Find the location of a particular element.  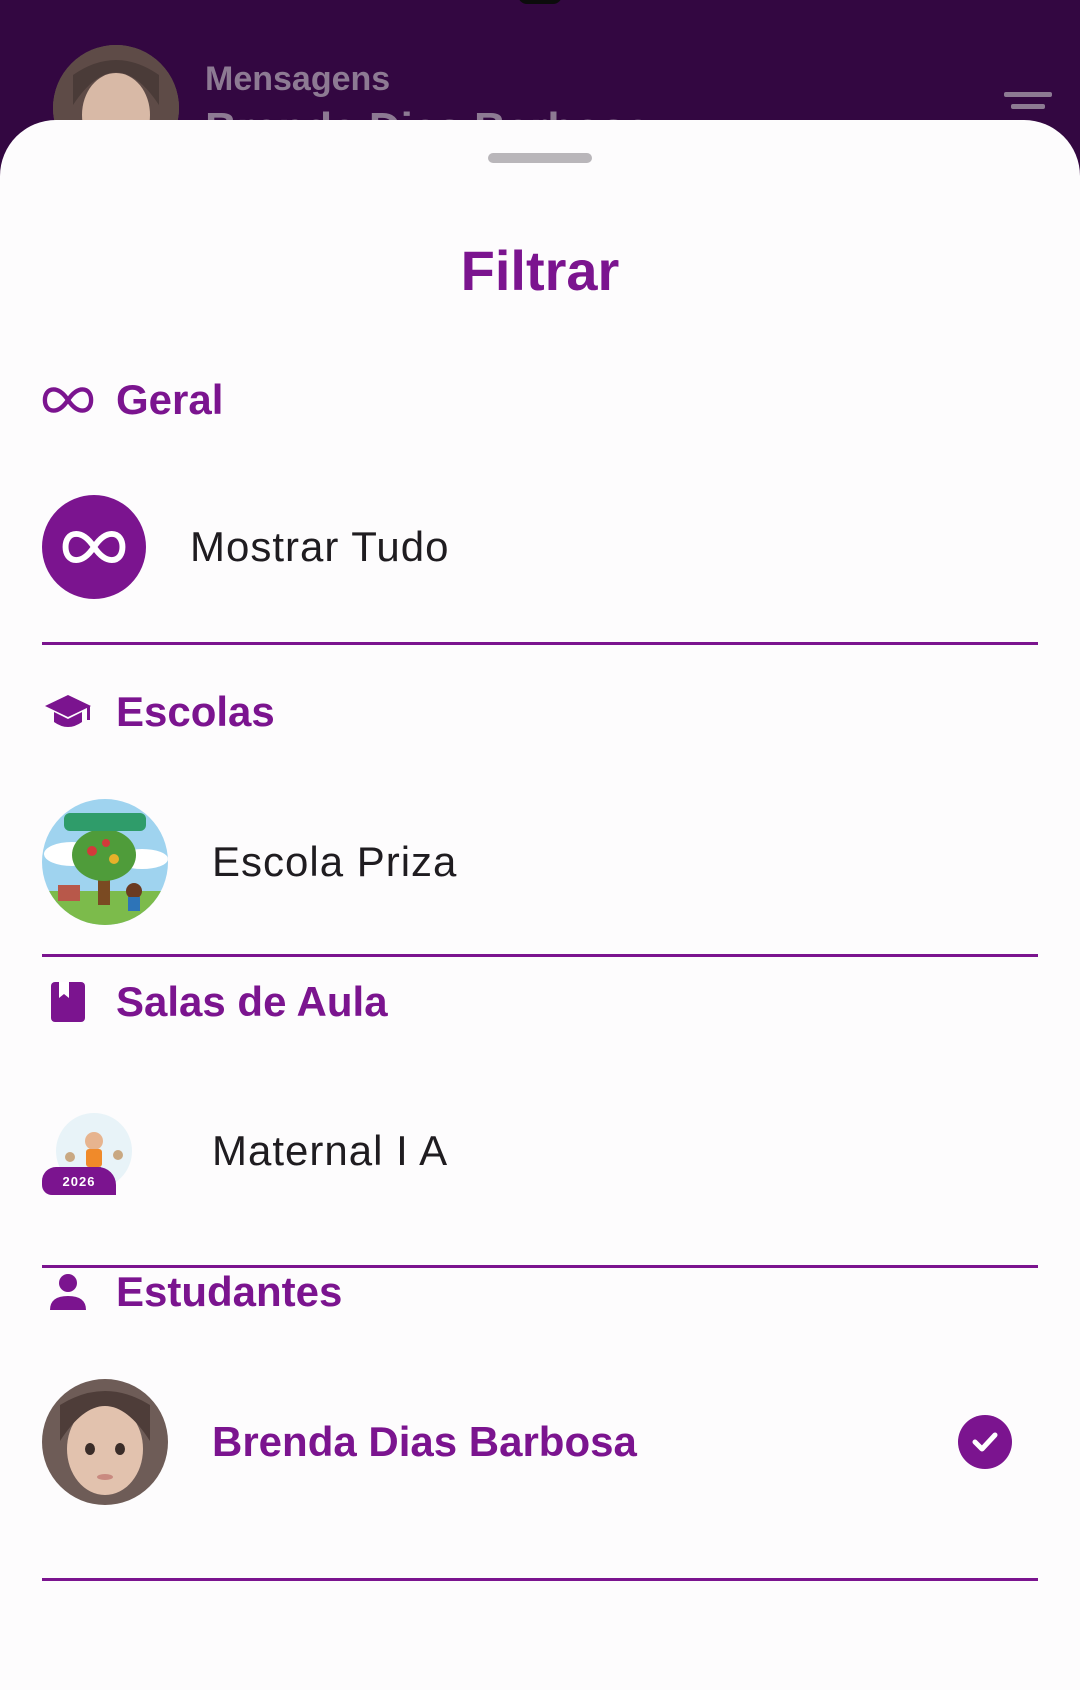

school-logo is located at coordinates (105, 862).